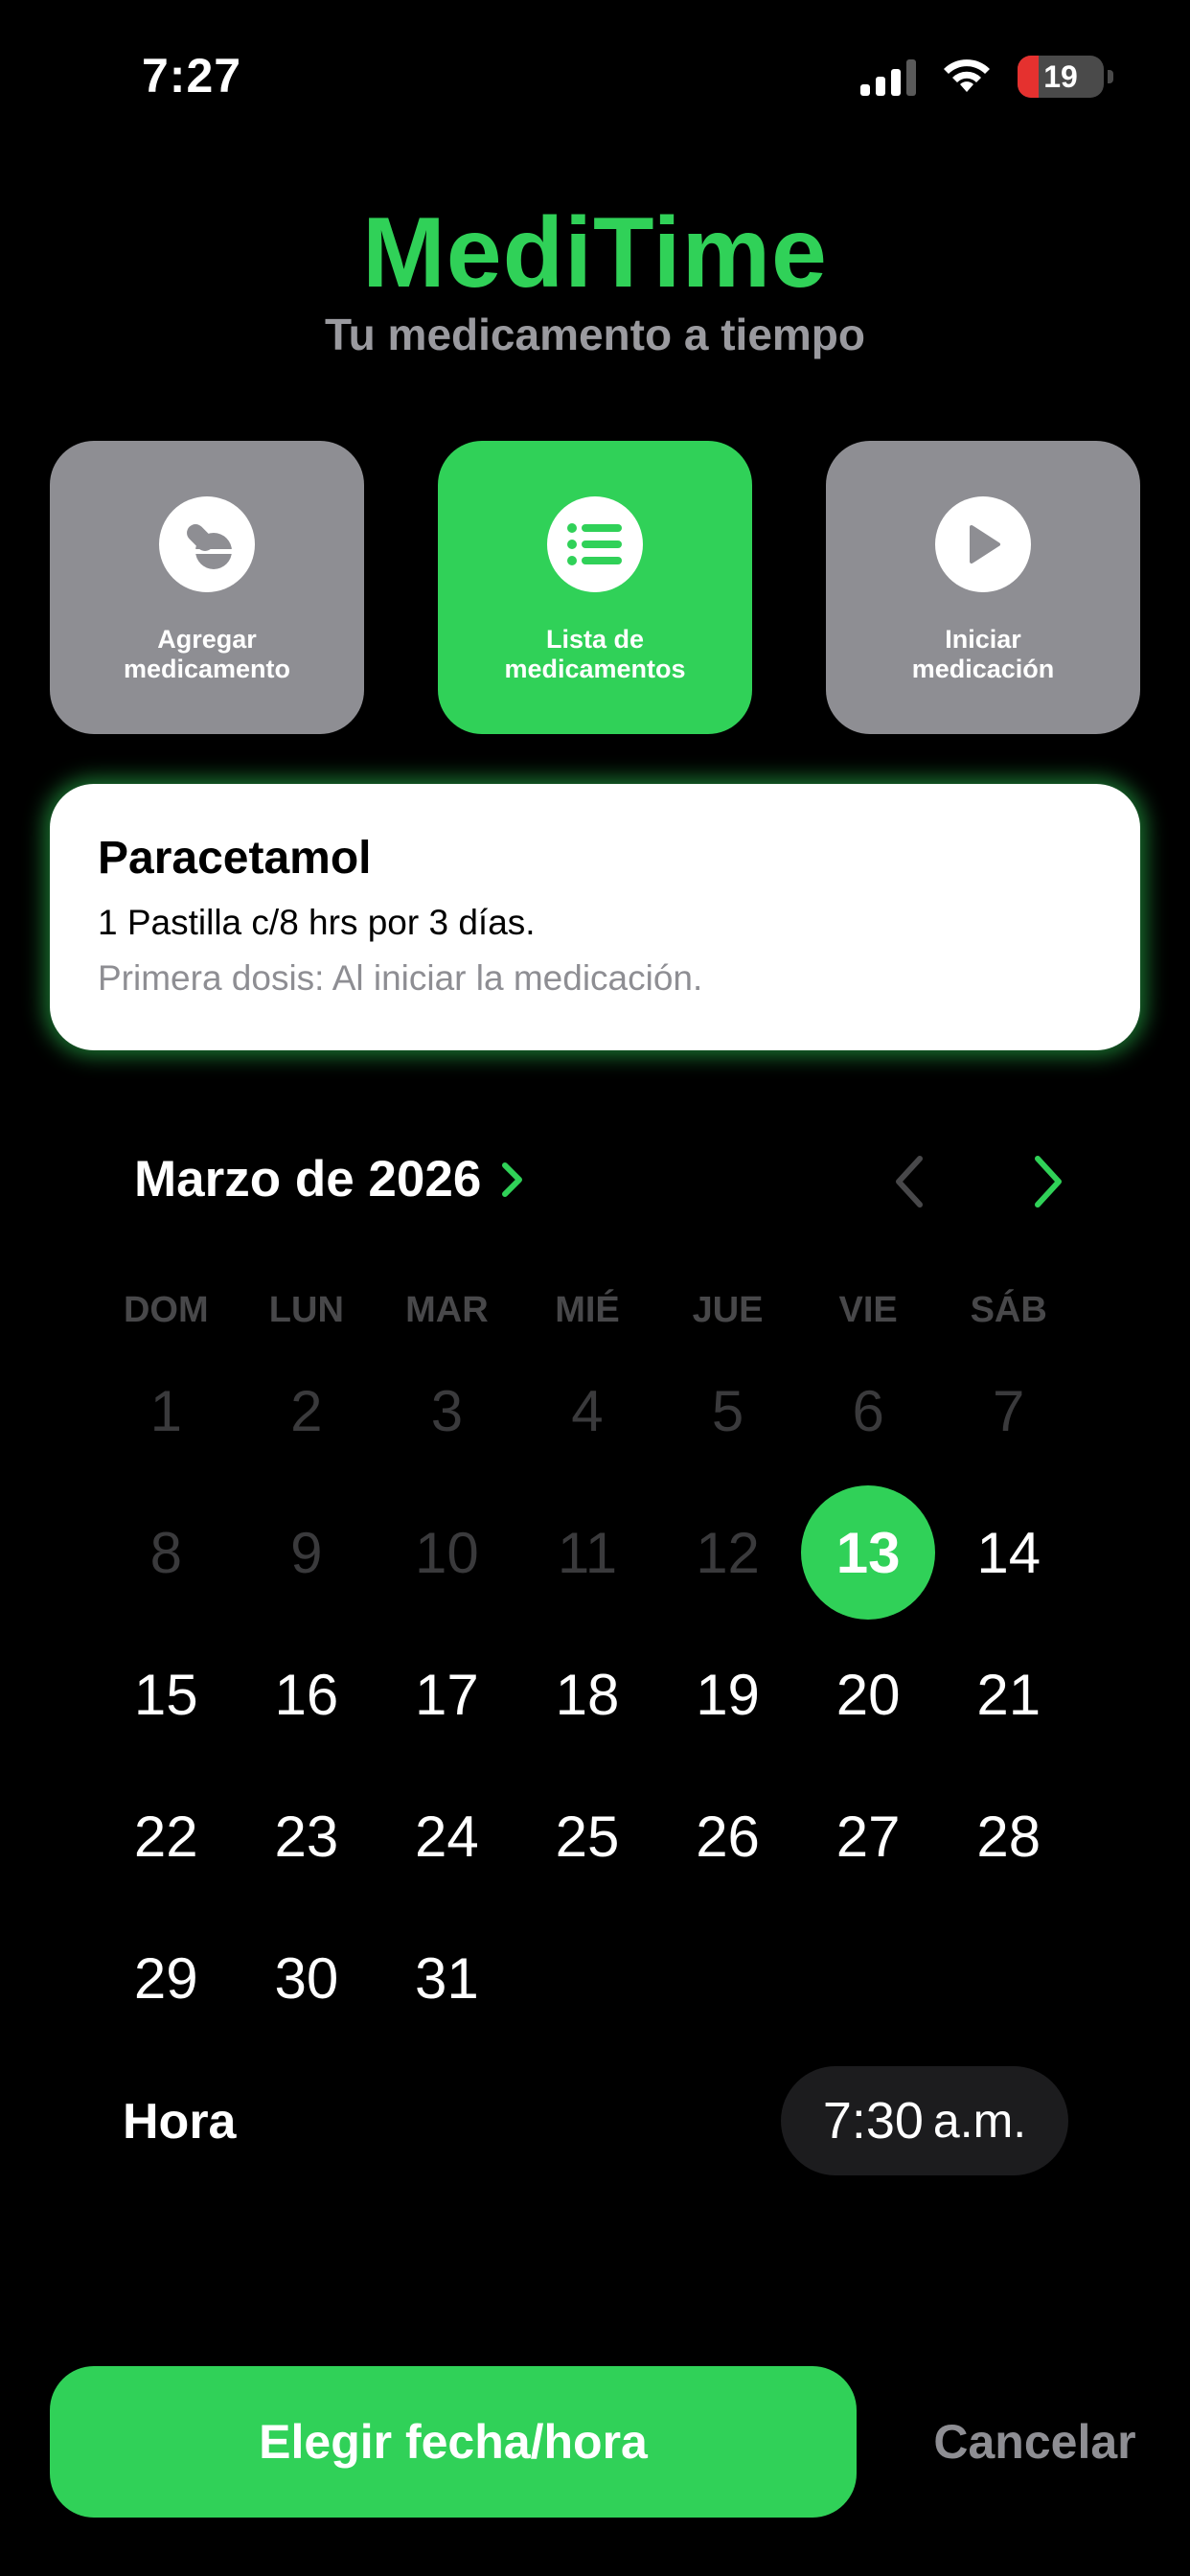 Image resolution: width=1190 pixels, height=2576 pixels. I want to click on previous-month-button, so click(911, 1181).